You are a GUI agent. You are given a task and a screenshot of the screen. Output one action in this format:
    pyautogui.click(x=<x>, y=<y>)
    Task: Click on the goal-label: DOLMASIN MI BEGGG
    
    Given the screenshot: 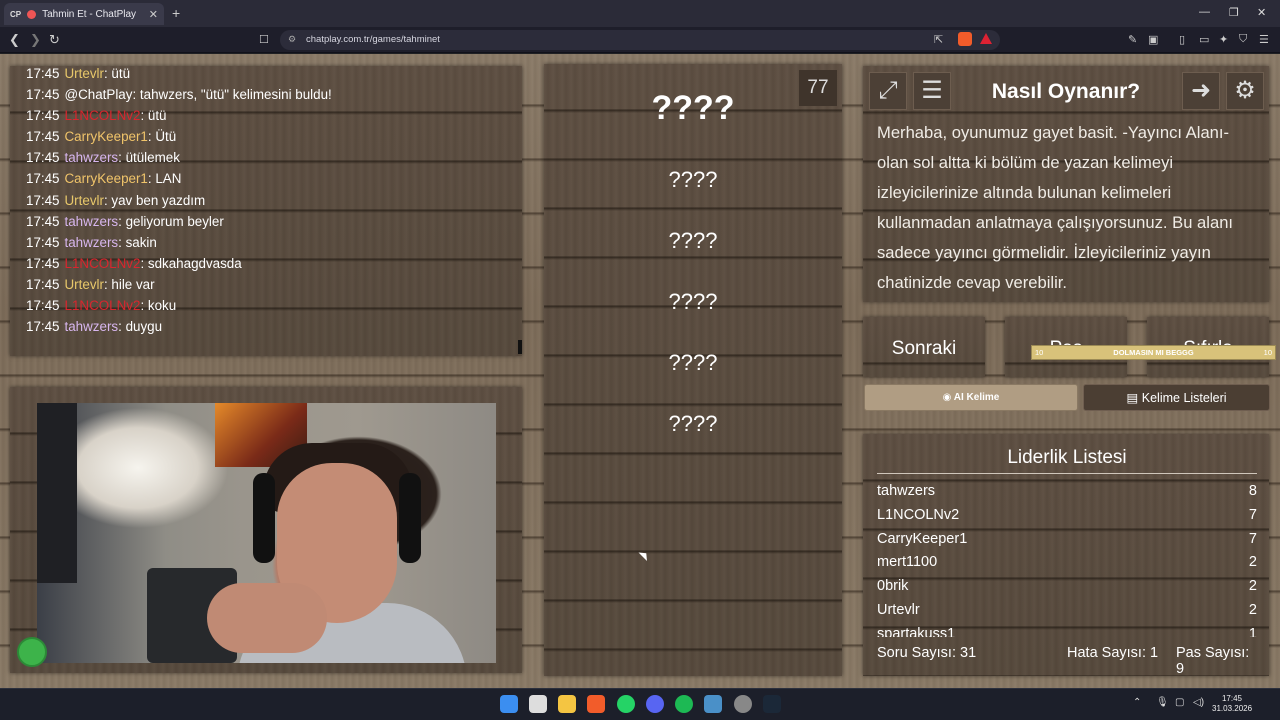 What is the action you would take?
    pyautogui.click(x=1153, y=352)
    